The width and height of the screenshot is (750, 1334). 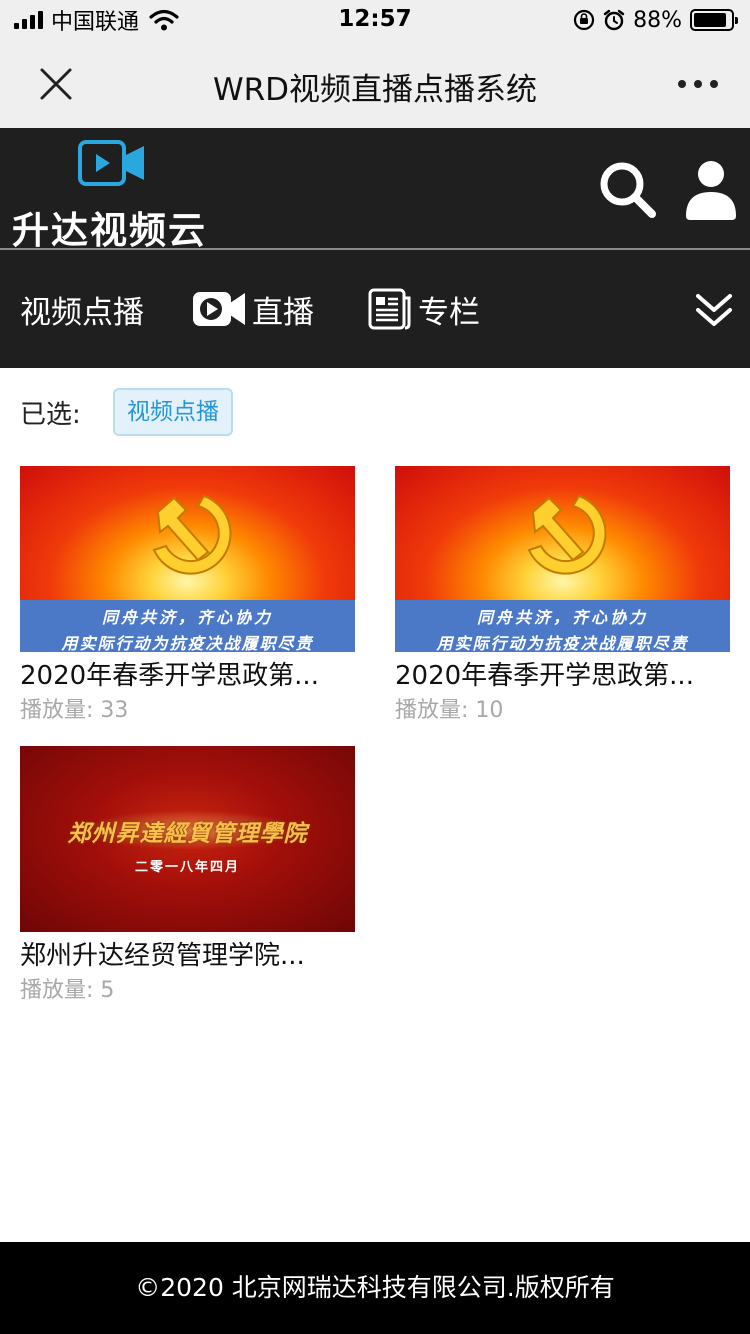 I want to click on live-camera-icon, so click(x=219, y=309).